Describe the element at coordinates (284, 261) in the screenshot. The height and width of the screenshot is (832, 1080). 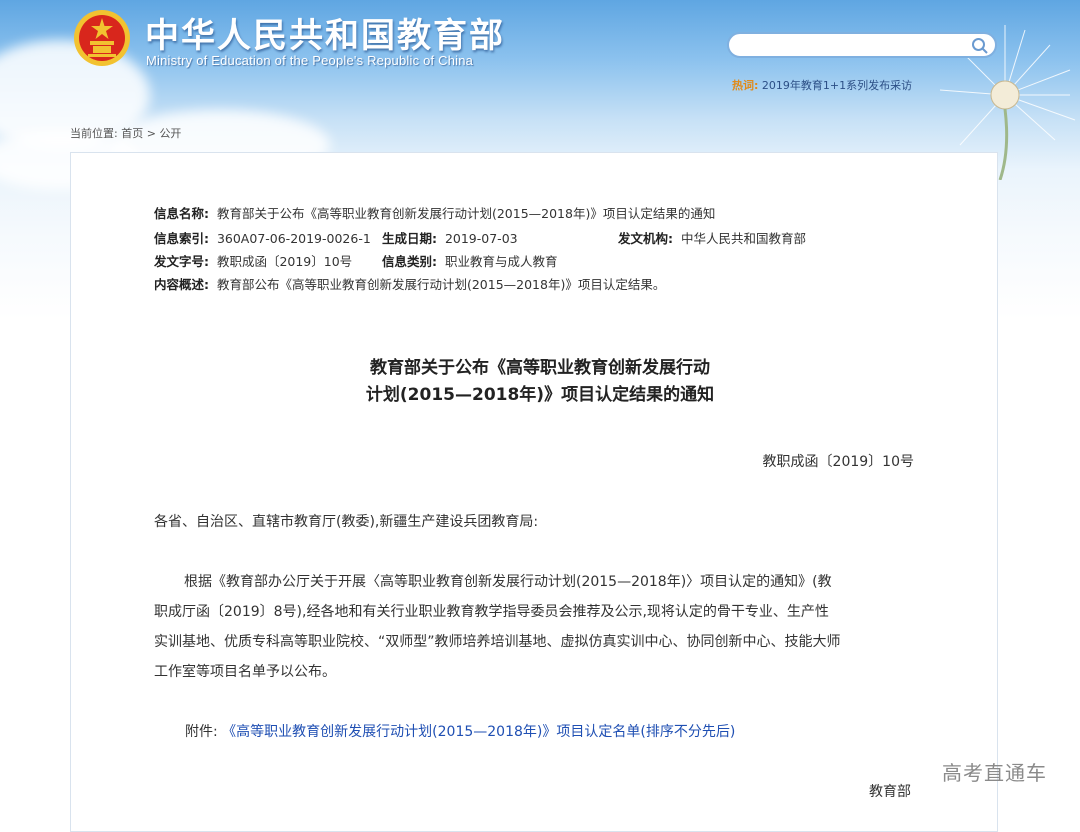
I see `meta-docno-value: 教职成函〔2019〕10号` at that location.